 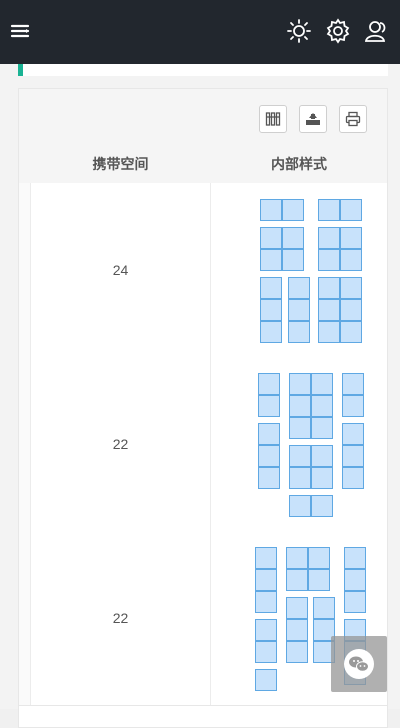 What do you see at coordinates (121, 270) in the screenshot?
I see `capacity-cell: 24` at bounding box center [121, 270].